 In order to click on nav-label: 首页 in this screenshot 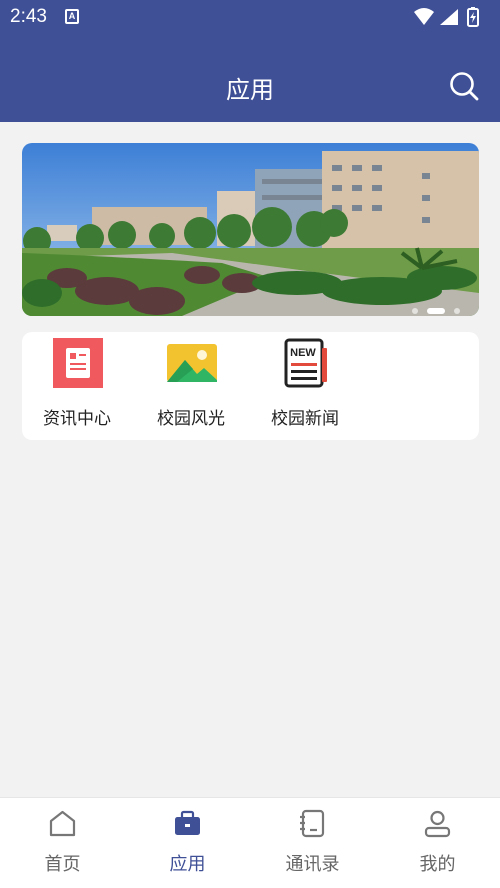, I will do `click(62, 864)`.